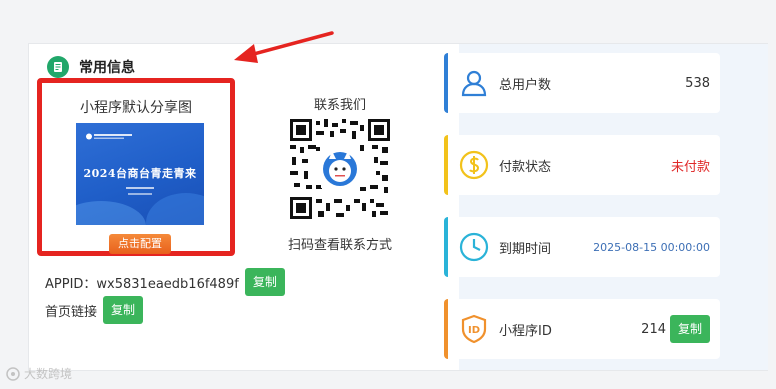  I want to click on section-header: 常用信息, so click(91, 67).